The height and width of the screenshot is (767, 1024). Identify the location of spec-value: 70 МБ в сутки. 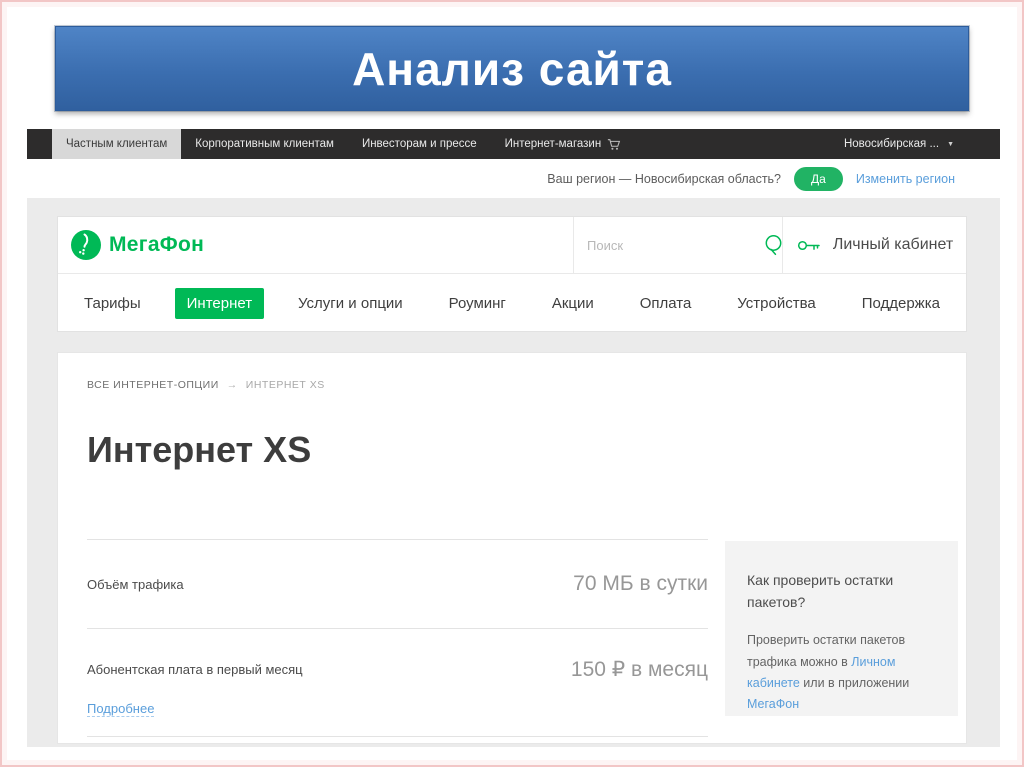
(640, 583).